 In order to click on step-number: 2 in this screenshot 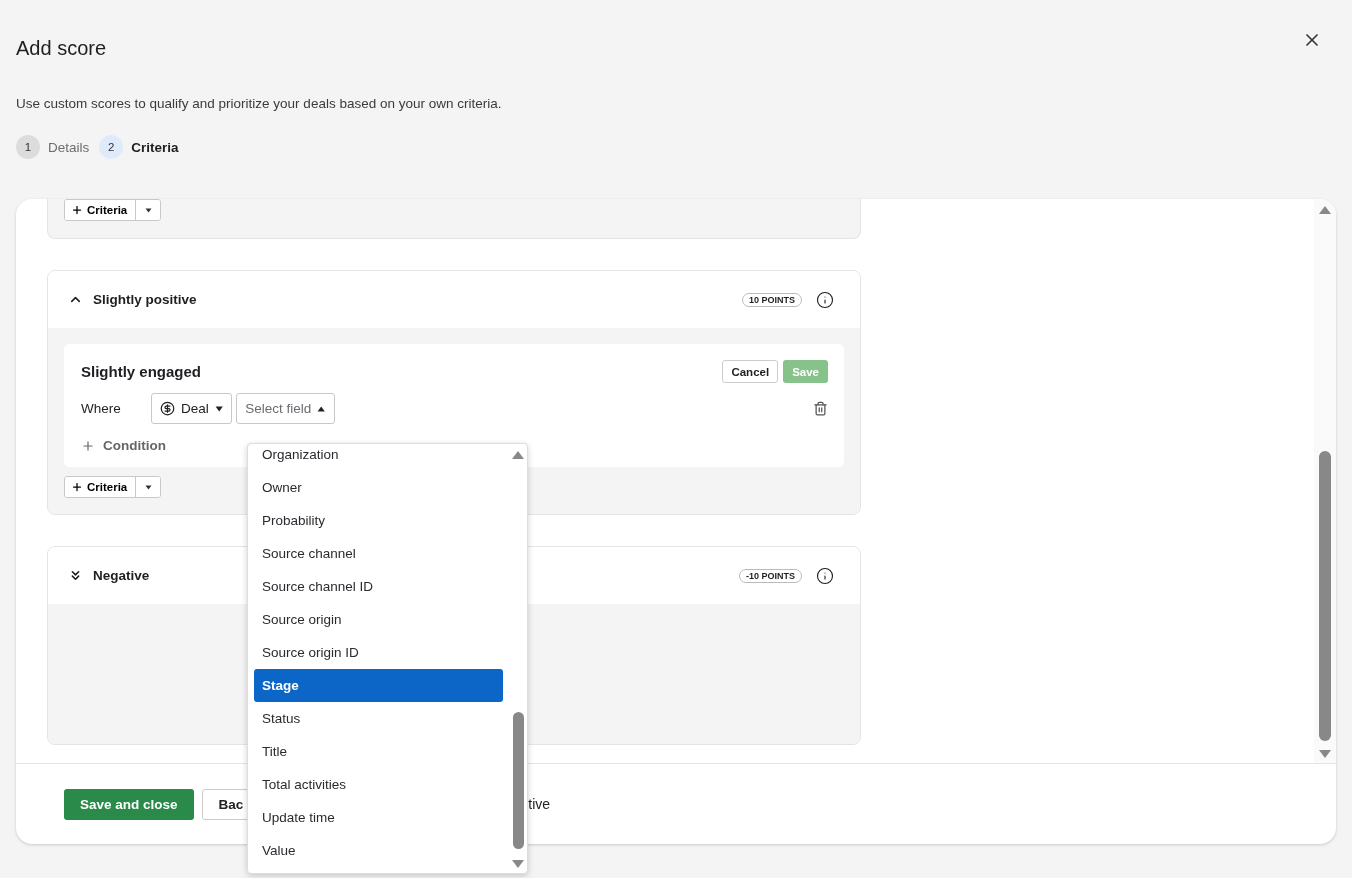, I will do `click(111, 147)`.